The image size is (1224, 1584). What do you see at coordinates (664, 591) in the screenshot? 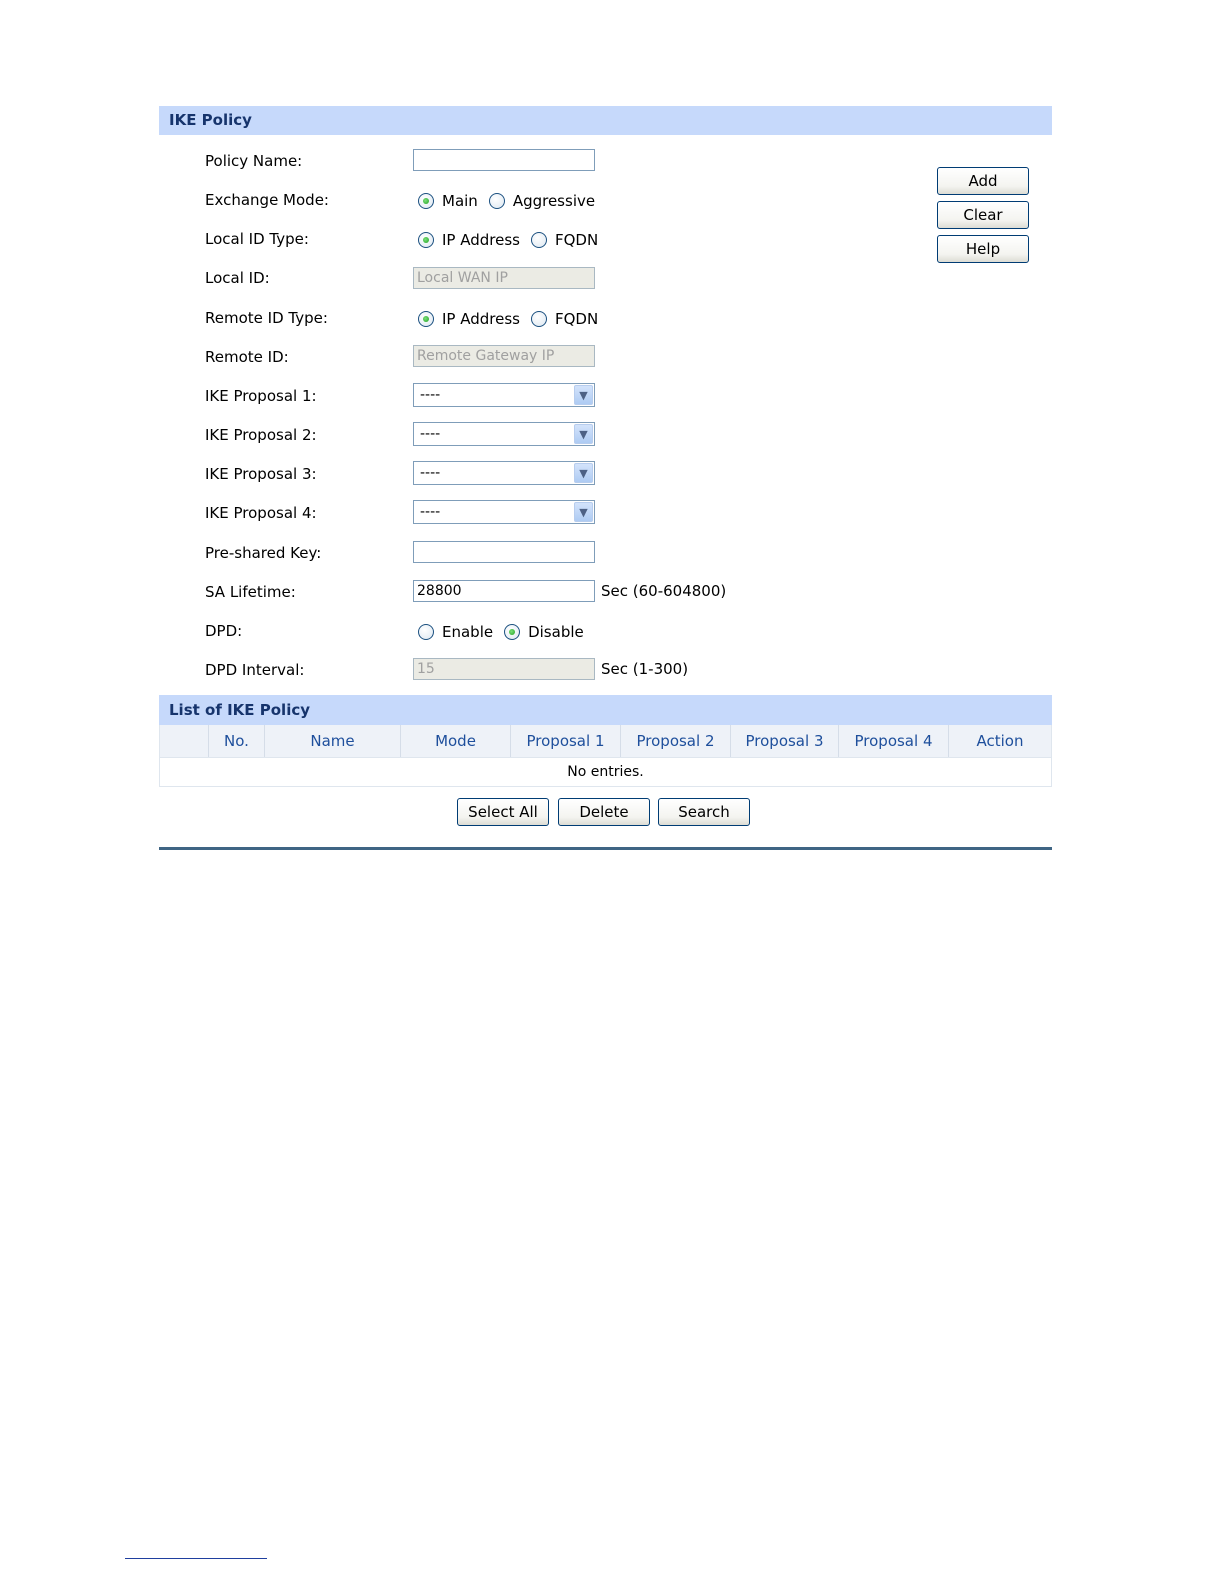
I see `sa-lifetime-hint: Sec (60-604800)` at bounding box center [664, 591].